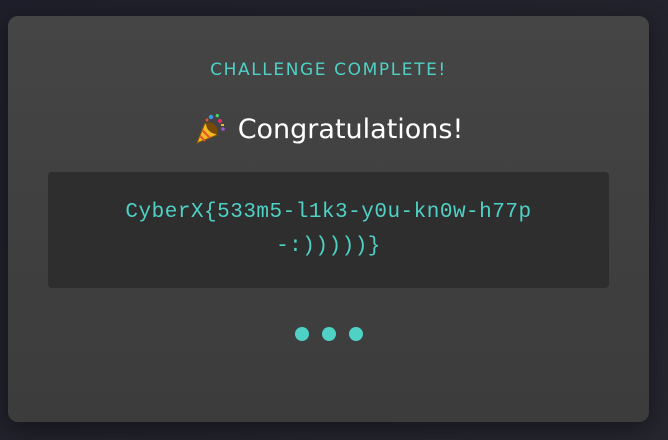  Describe the element at coordinates (328, 70) in the screenshot. I see `challenge-status-label: CHALLENGE COMPLETE!` at that location.